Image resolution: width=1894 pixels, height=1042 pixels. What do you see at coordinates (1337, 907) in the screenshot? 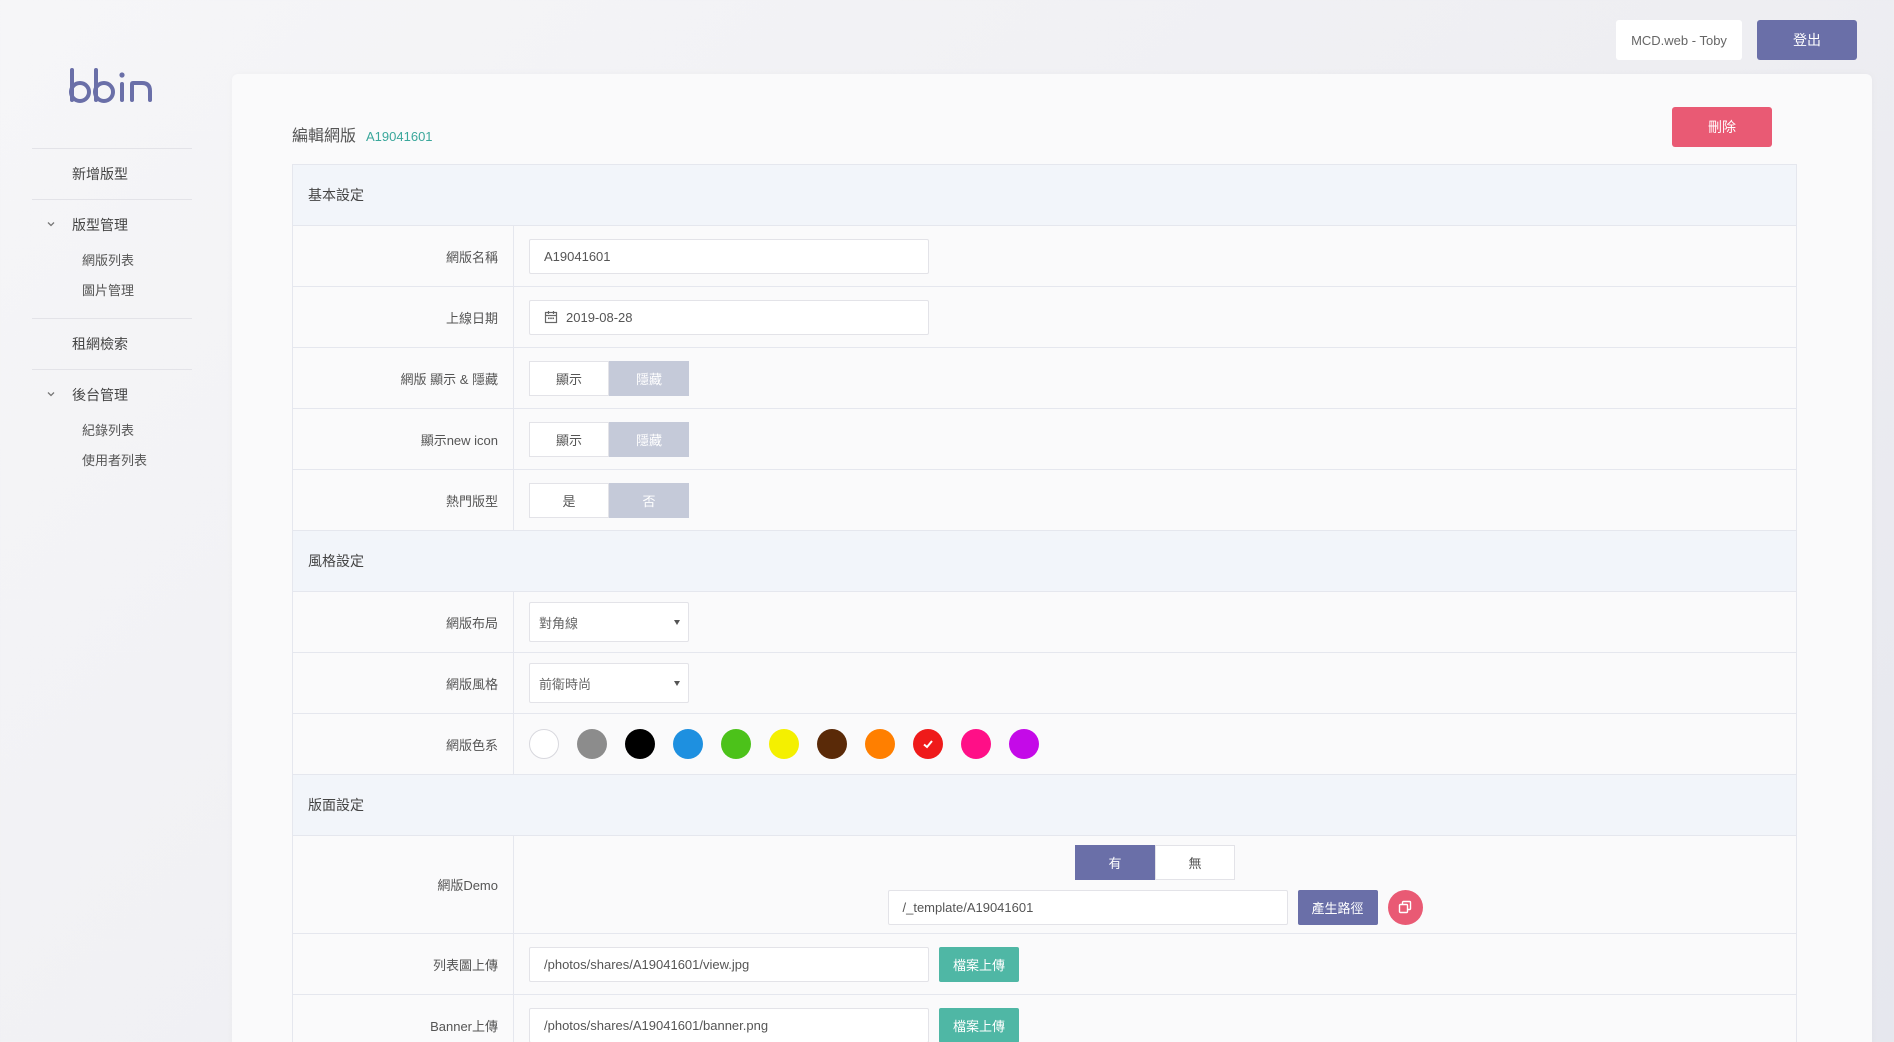
I see `generate-path-button: 產生路徑` at bounding box center [1337, 907].